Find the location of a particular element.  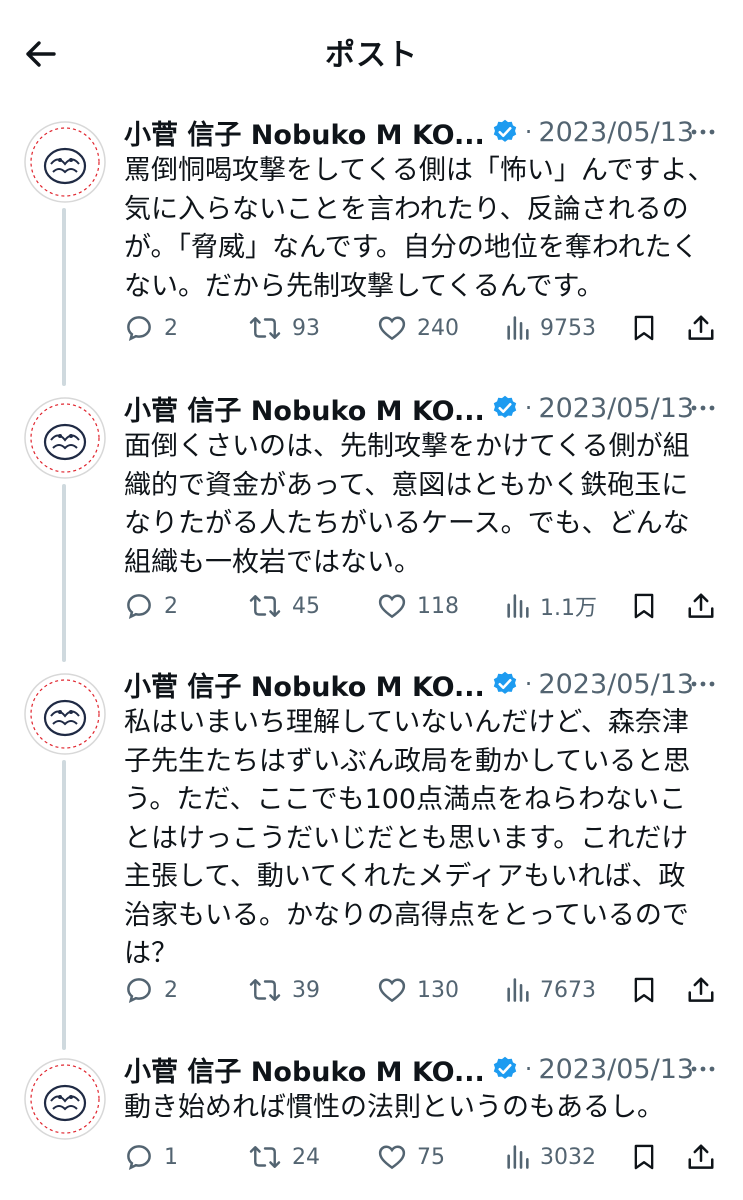

view-count: 9753 is located at coordinates (568, 328).